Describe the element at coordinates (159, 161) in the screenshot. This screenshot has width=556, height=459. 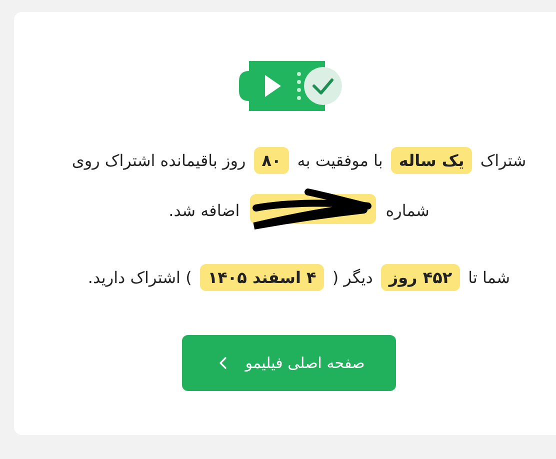
I see `message-text: روز باقیمانده اشتراک روی` at that location.